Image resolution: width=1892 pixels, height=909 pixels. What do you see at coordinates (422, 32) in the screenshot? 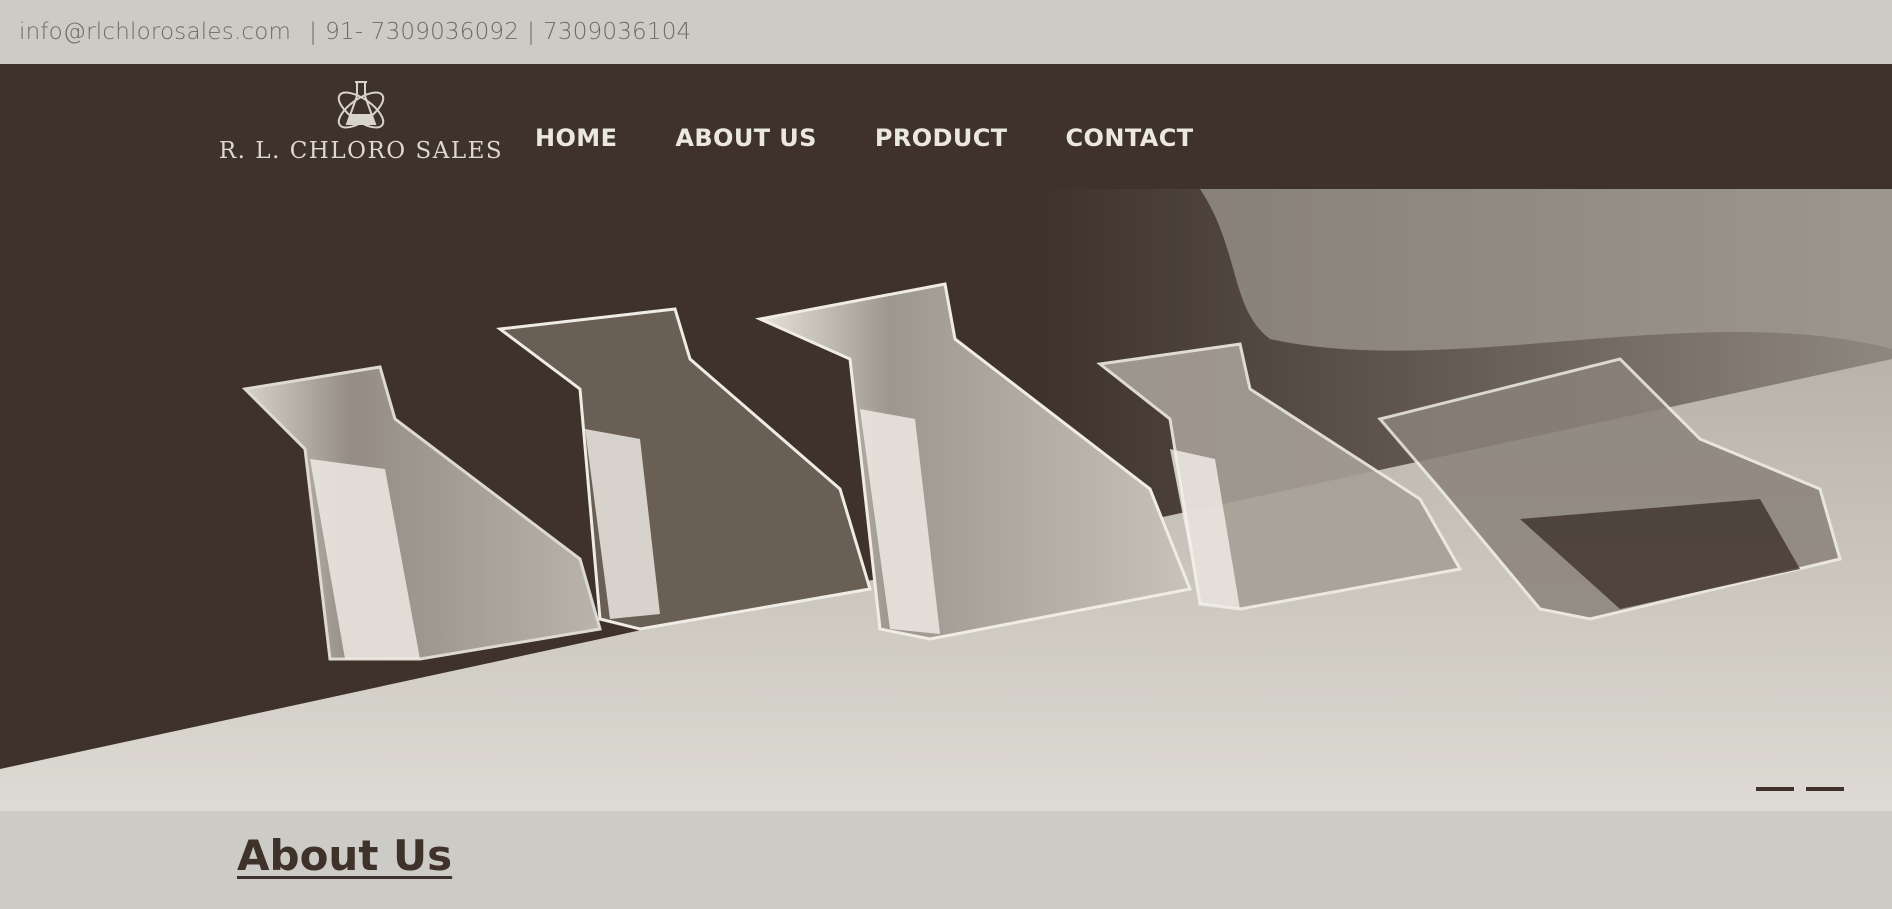
I see `phone-number-1: 91- 7309036092` at bounding box center [422, 32].